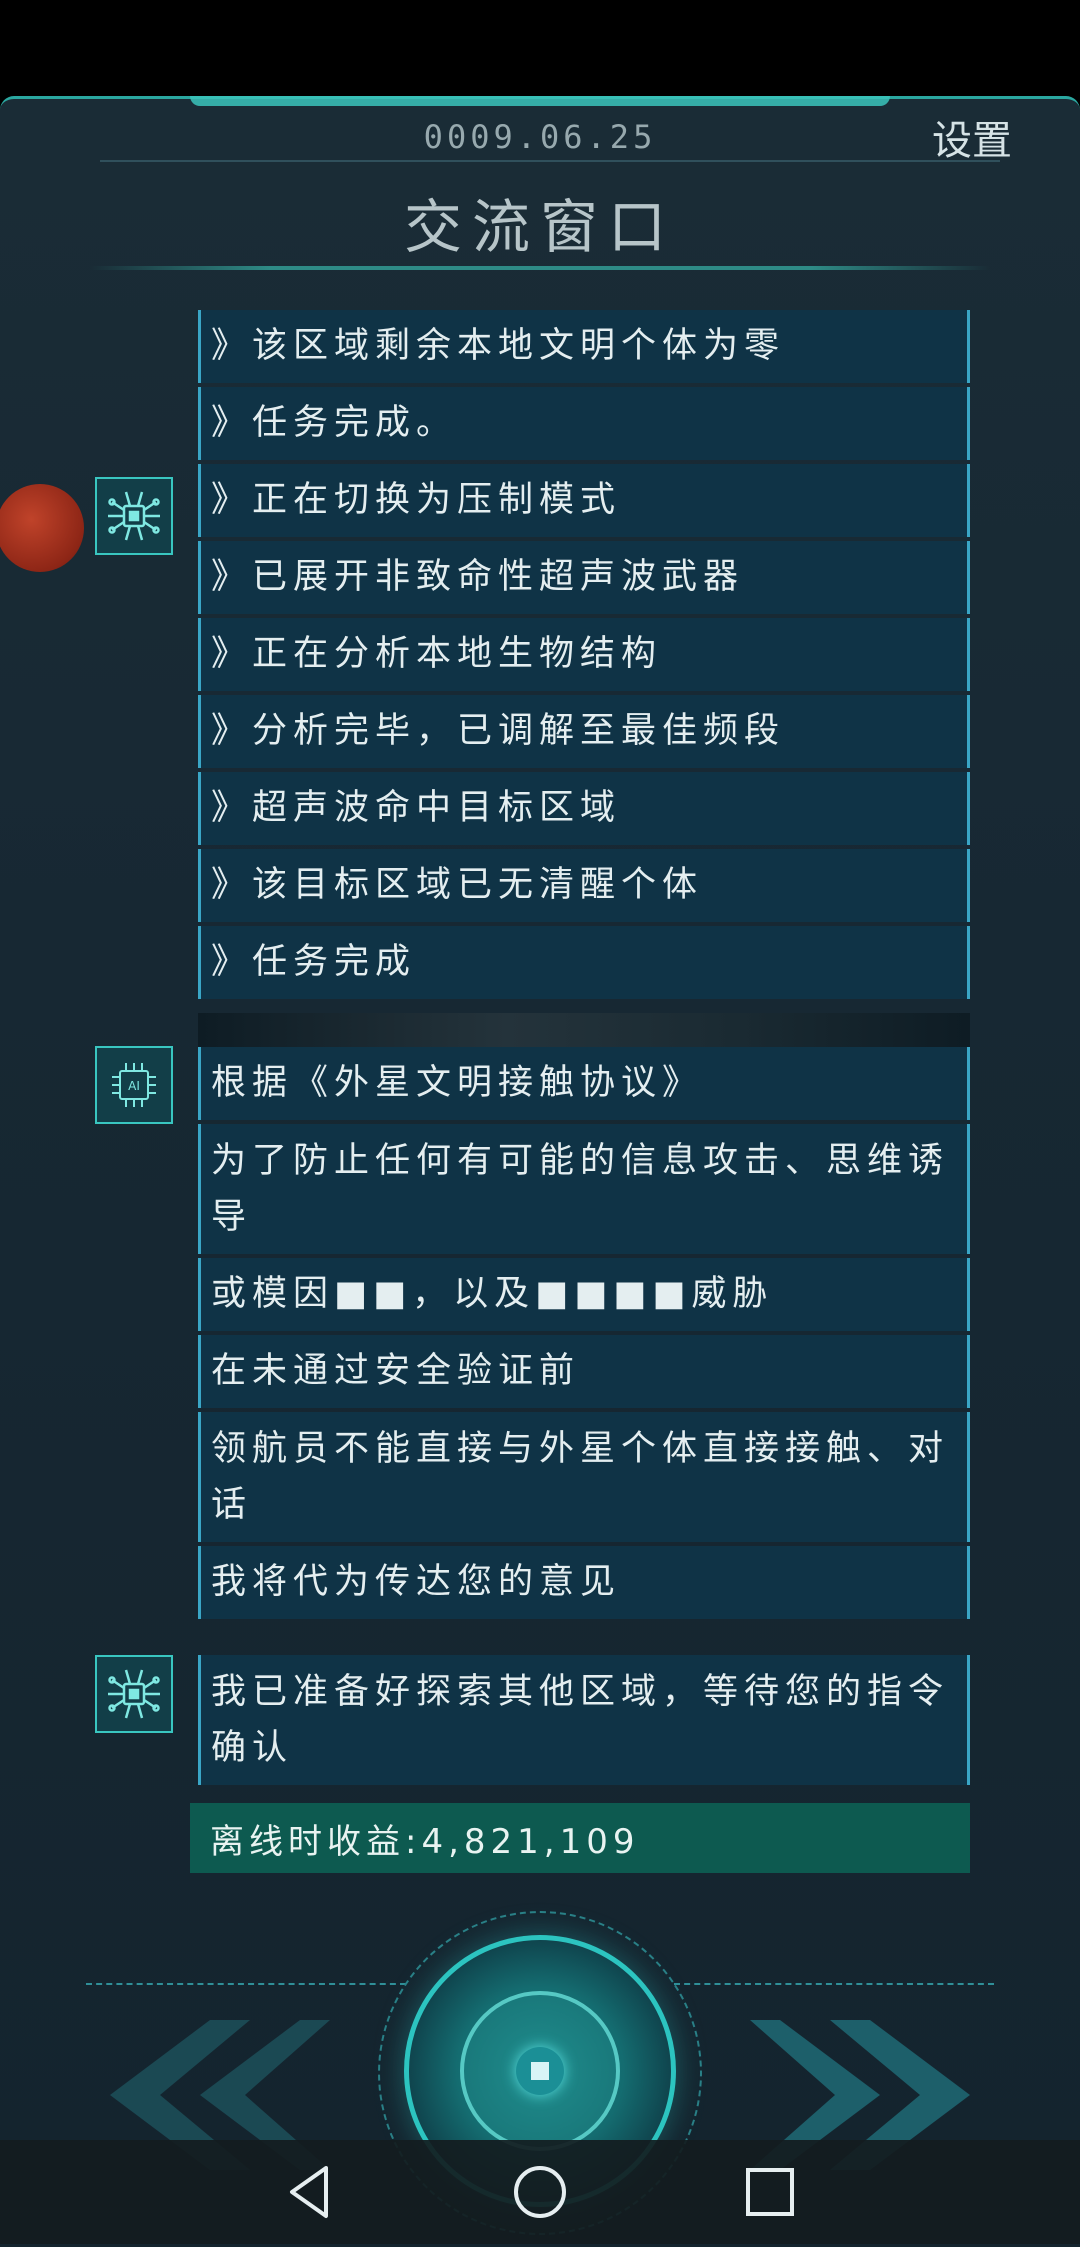 Image resolution: width=1080 pixels, height=2247 pixels. Describe the element at coordinates (540, 268) in the screenshot. I see `title-divider` at that location.